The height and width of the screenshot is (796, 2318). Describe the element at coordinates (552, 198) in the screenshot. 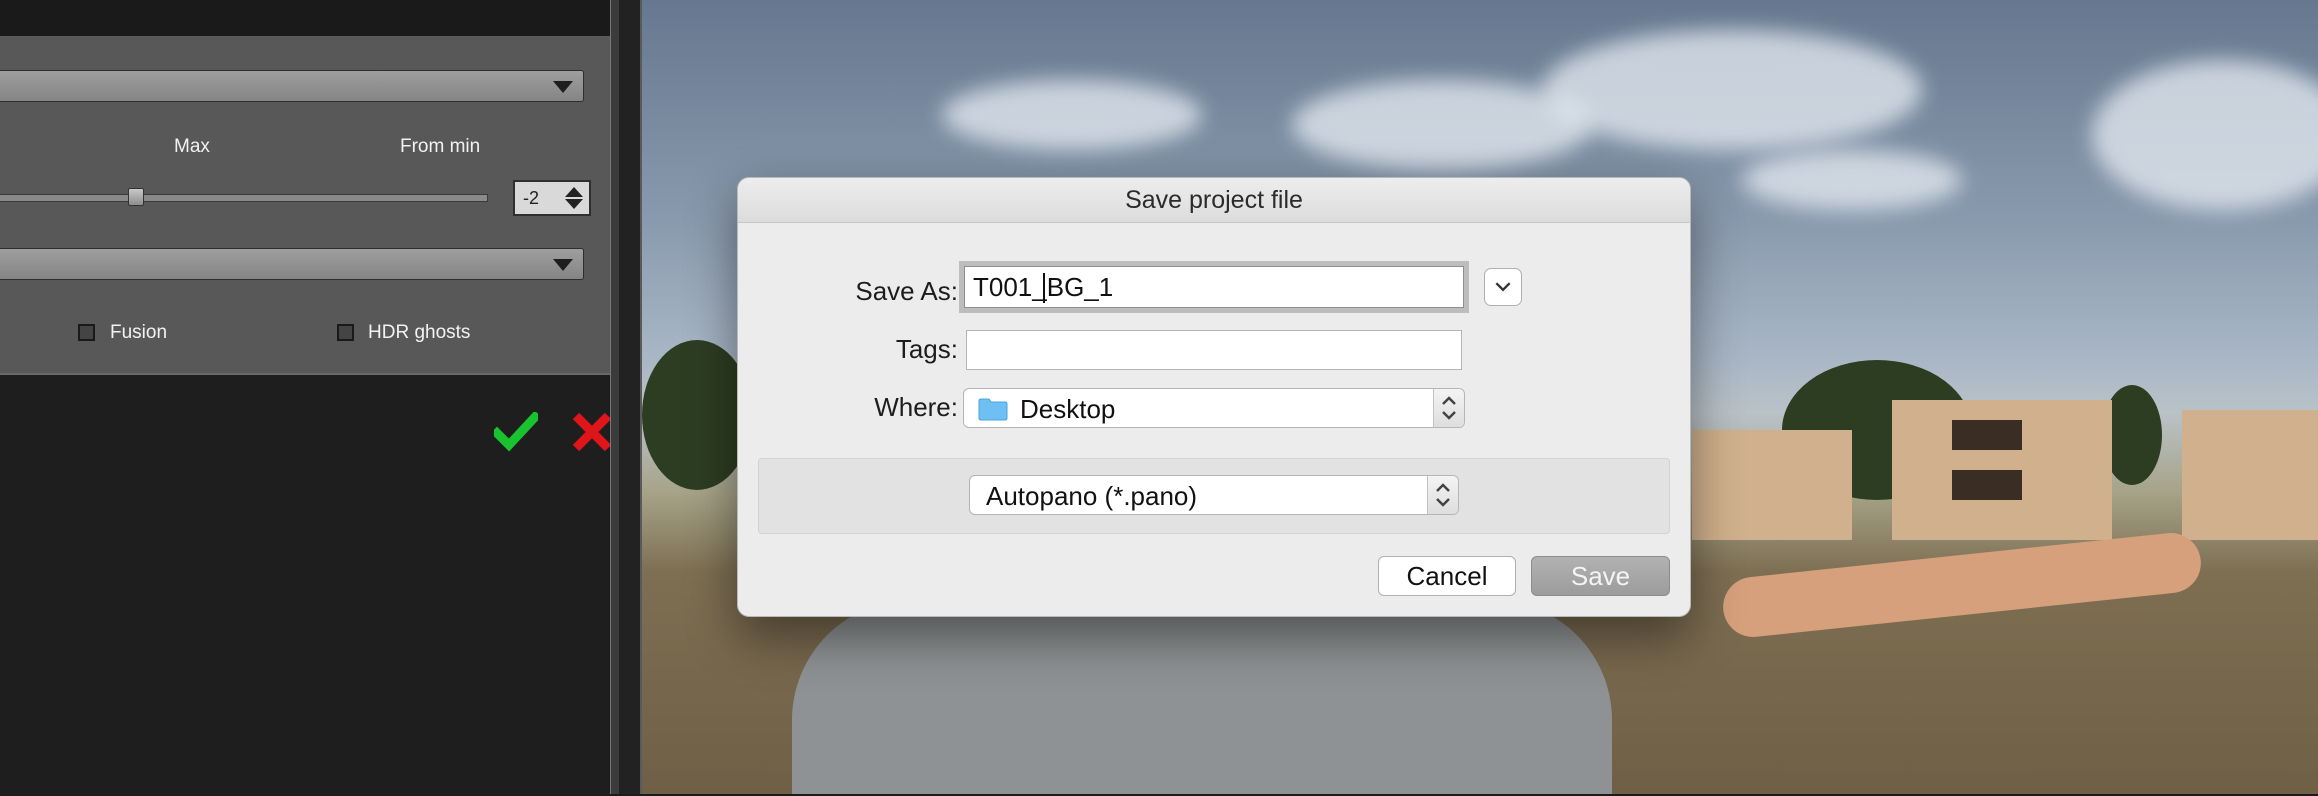

I see `from-min-spinbox: -2` at that location.